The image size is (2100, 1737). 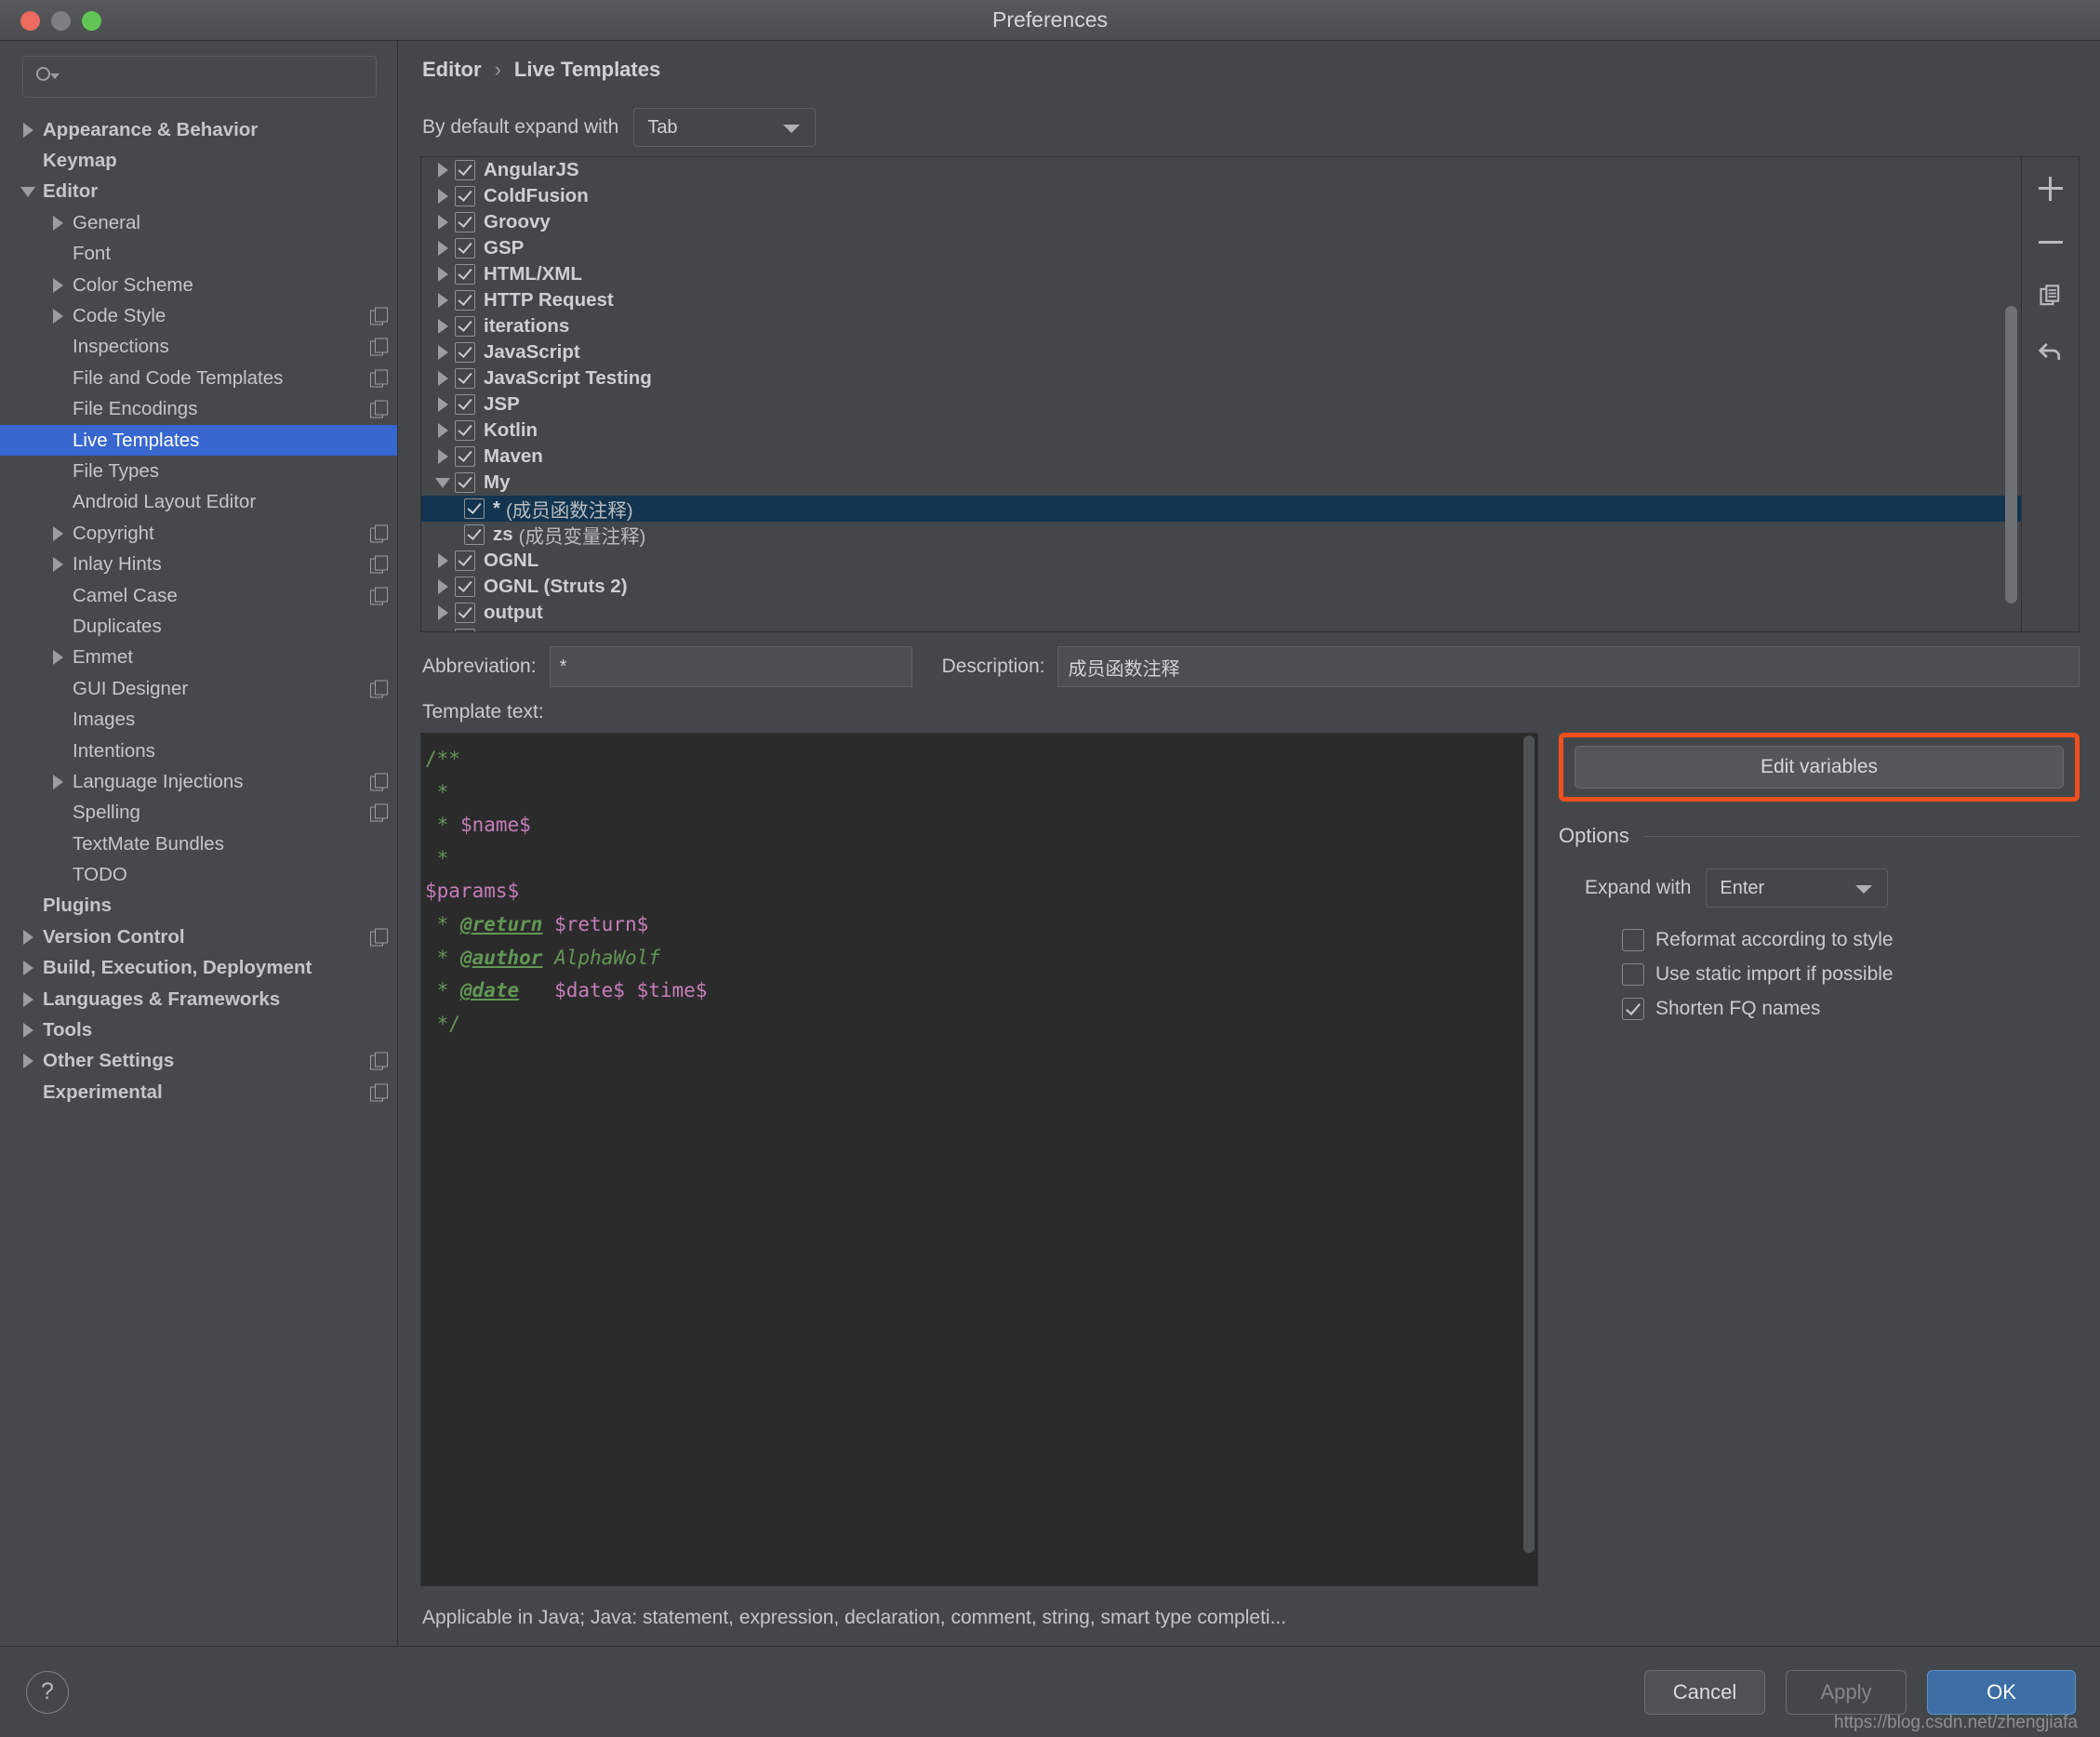 I want to click on sidebar-item-inlay-hints: Inlay Hints, so click(x=199, y=564).